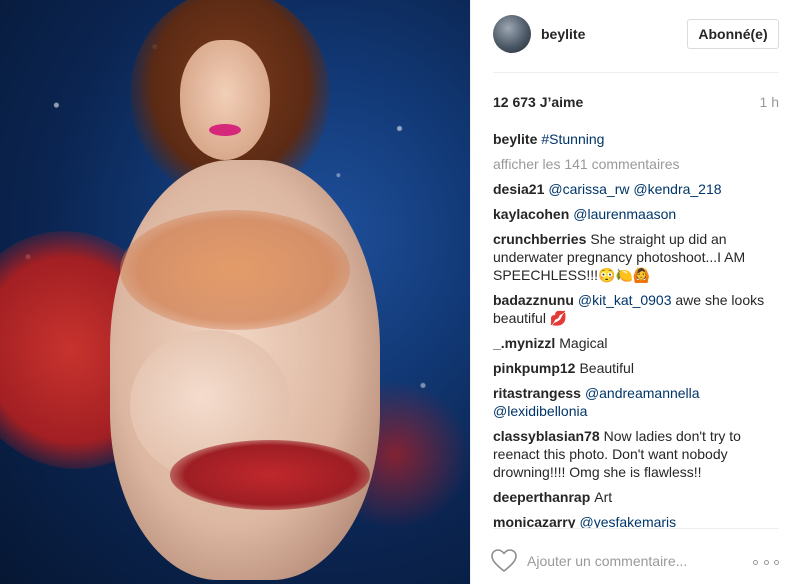  I want to click on comment-author: pinkpump12, so click(534, 368).